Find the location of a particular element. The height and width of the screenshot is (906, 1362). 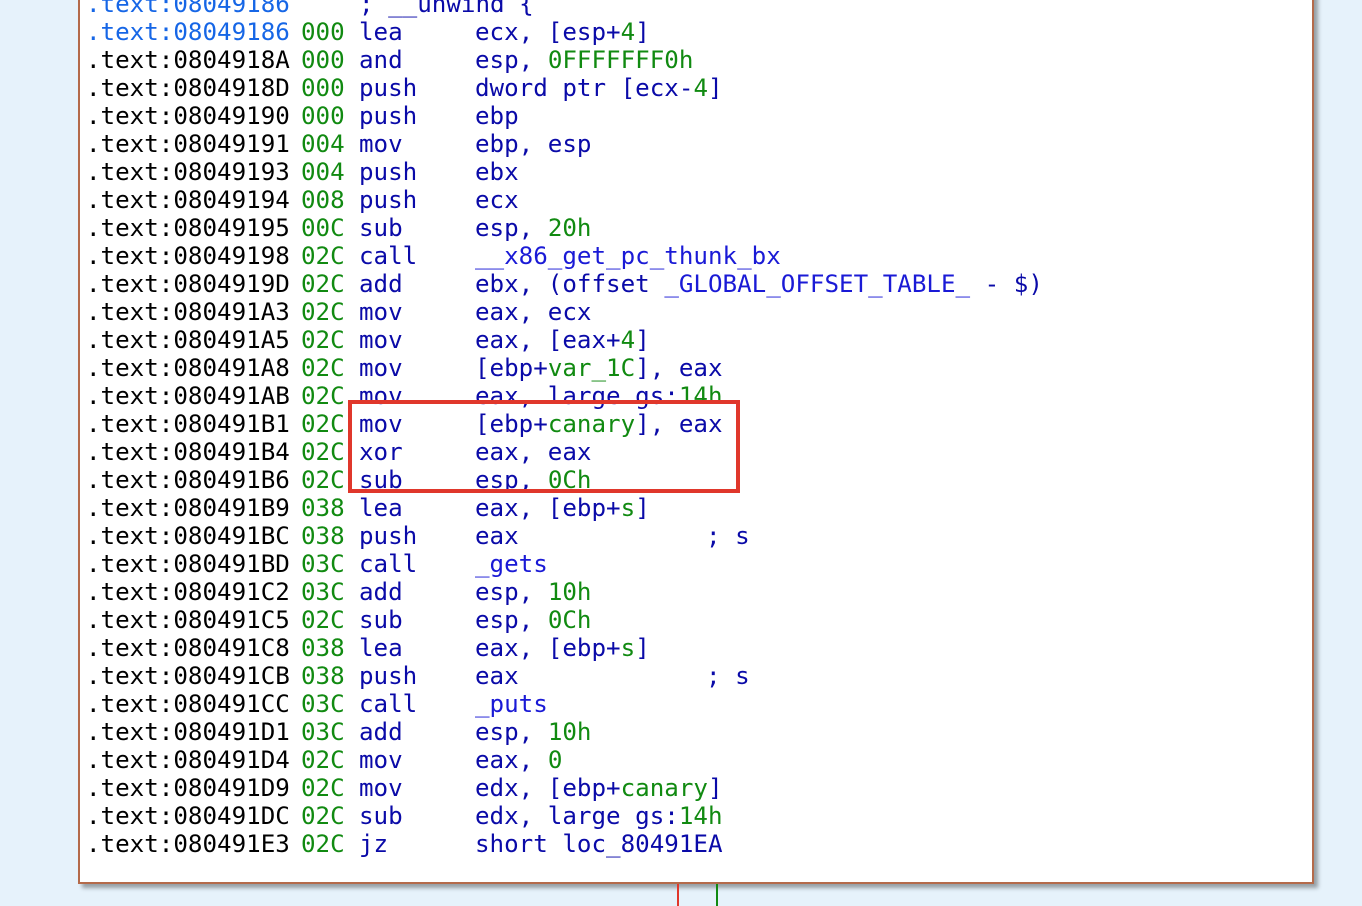

disasm-line: .text:080491A3 02C mov eax, ecx is located at coordinates (696, 312).